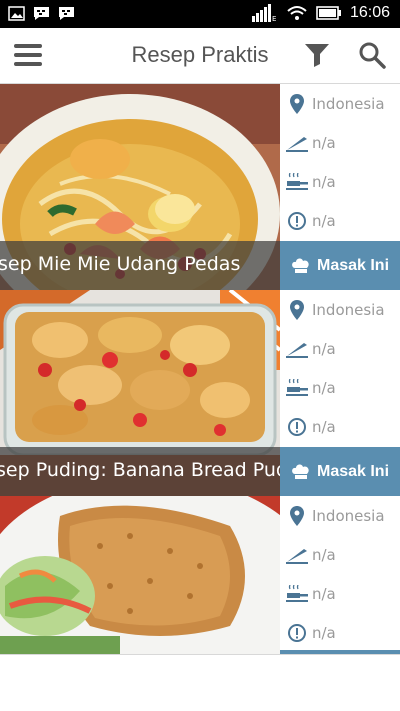  Describe the element at coordinates (263, 13) in the screenshot. I see `signal-icon: E` at that location.